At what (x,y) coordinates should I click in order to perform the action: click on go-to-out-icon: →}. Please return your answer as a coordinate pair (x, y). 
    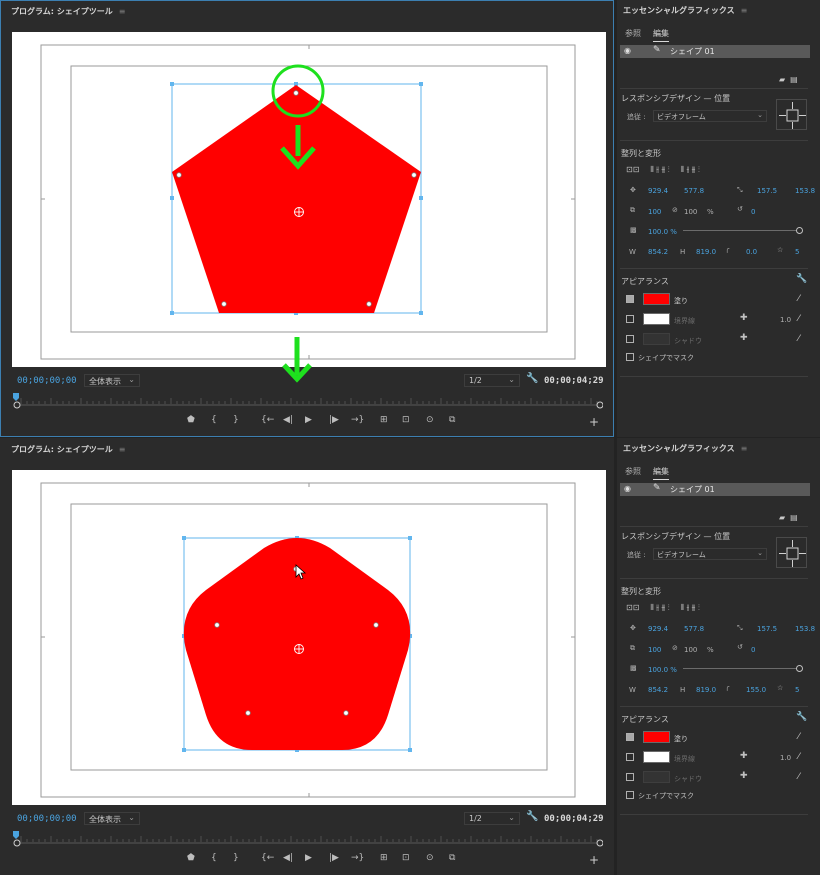
    Looking at the image, I should click on (357, 420).